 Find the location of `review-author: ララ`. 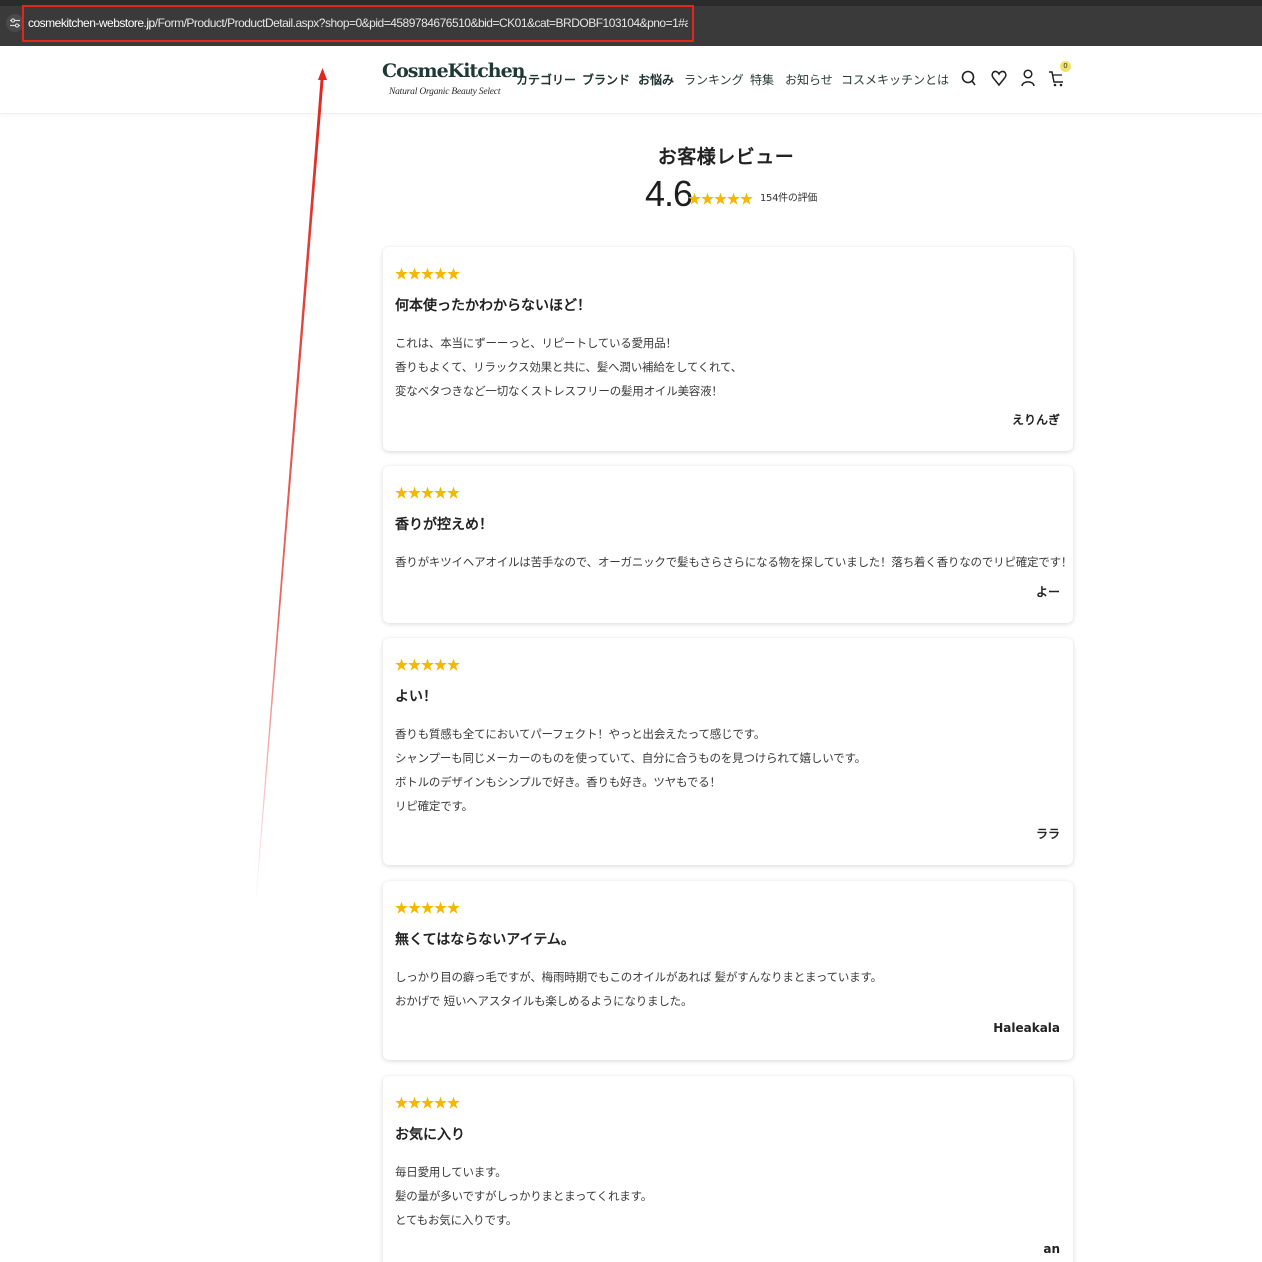

review-author: ララ is located at coordinates (1047, 834).